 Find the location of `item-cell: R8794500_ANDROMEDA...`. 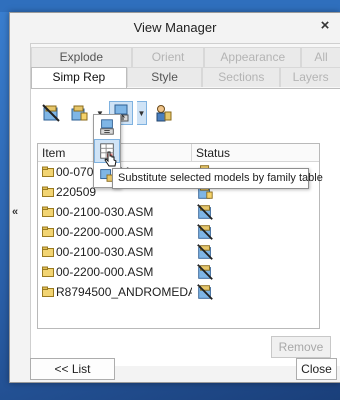

item-cell: R8794500_ANDROMEDA... is located at coordinates (115, 292).